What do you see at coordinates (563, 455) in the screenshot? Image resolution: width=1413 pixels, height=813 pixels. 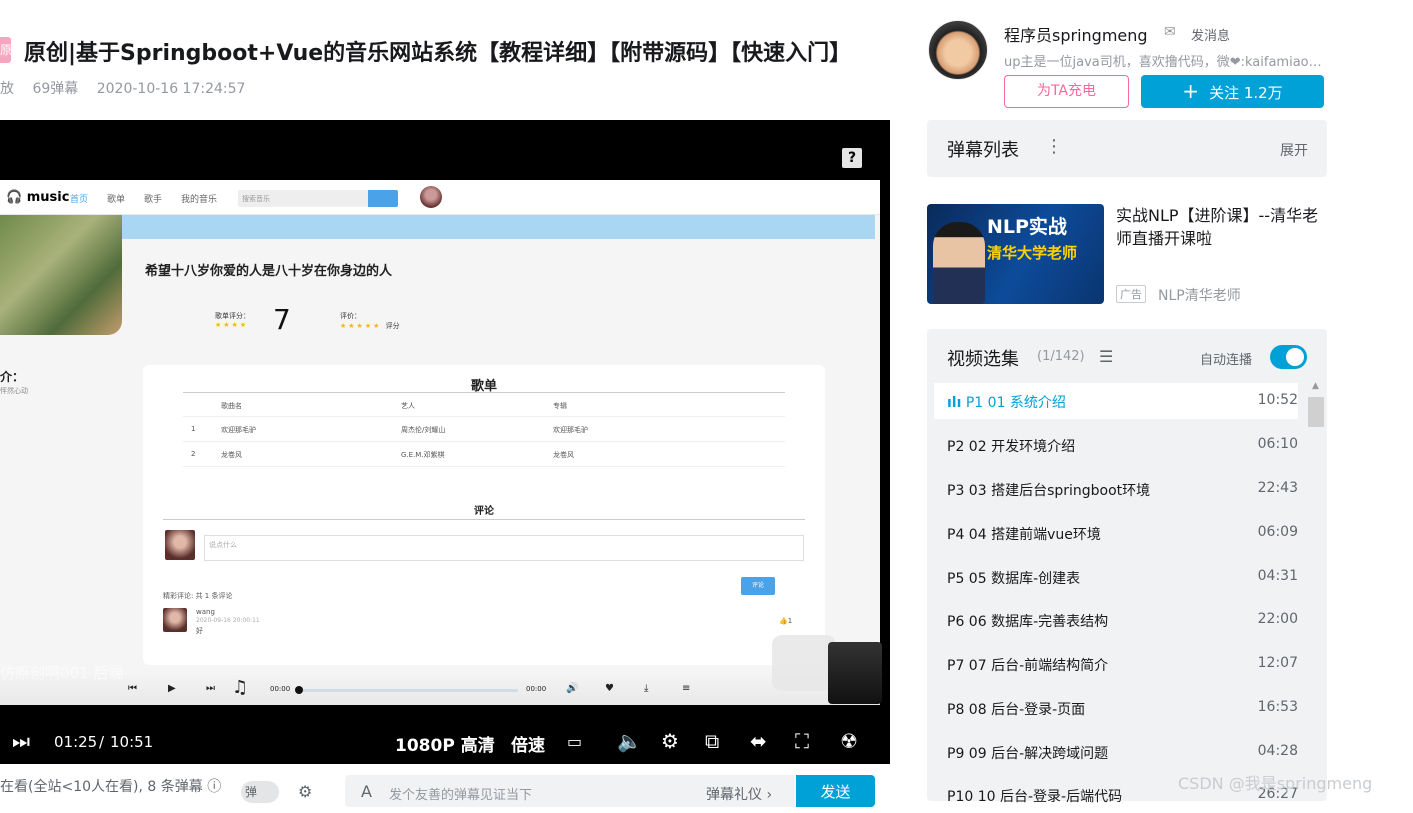 I see `song-album: 龙卷风` at bounding box center [563, 455].